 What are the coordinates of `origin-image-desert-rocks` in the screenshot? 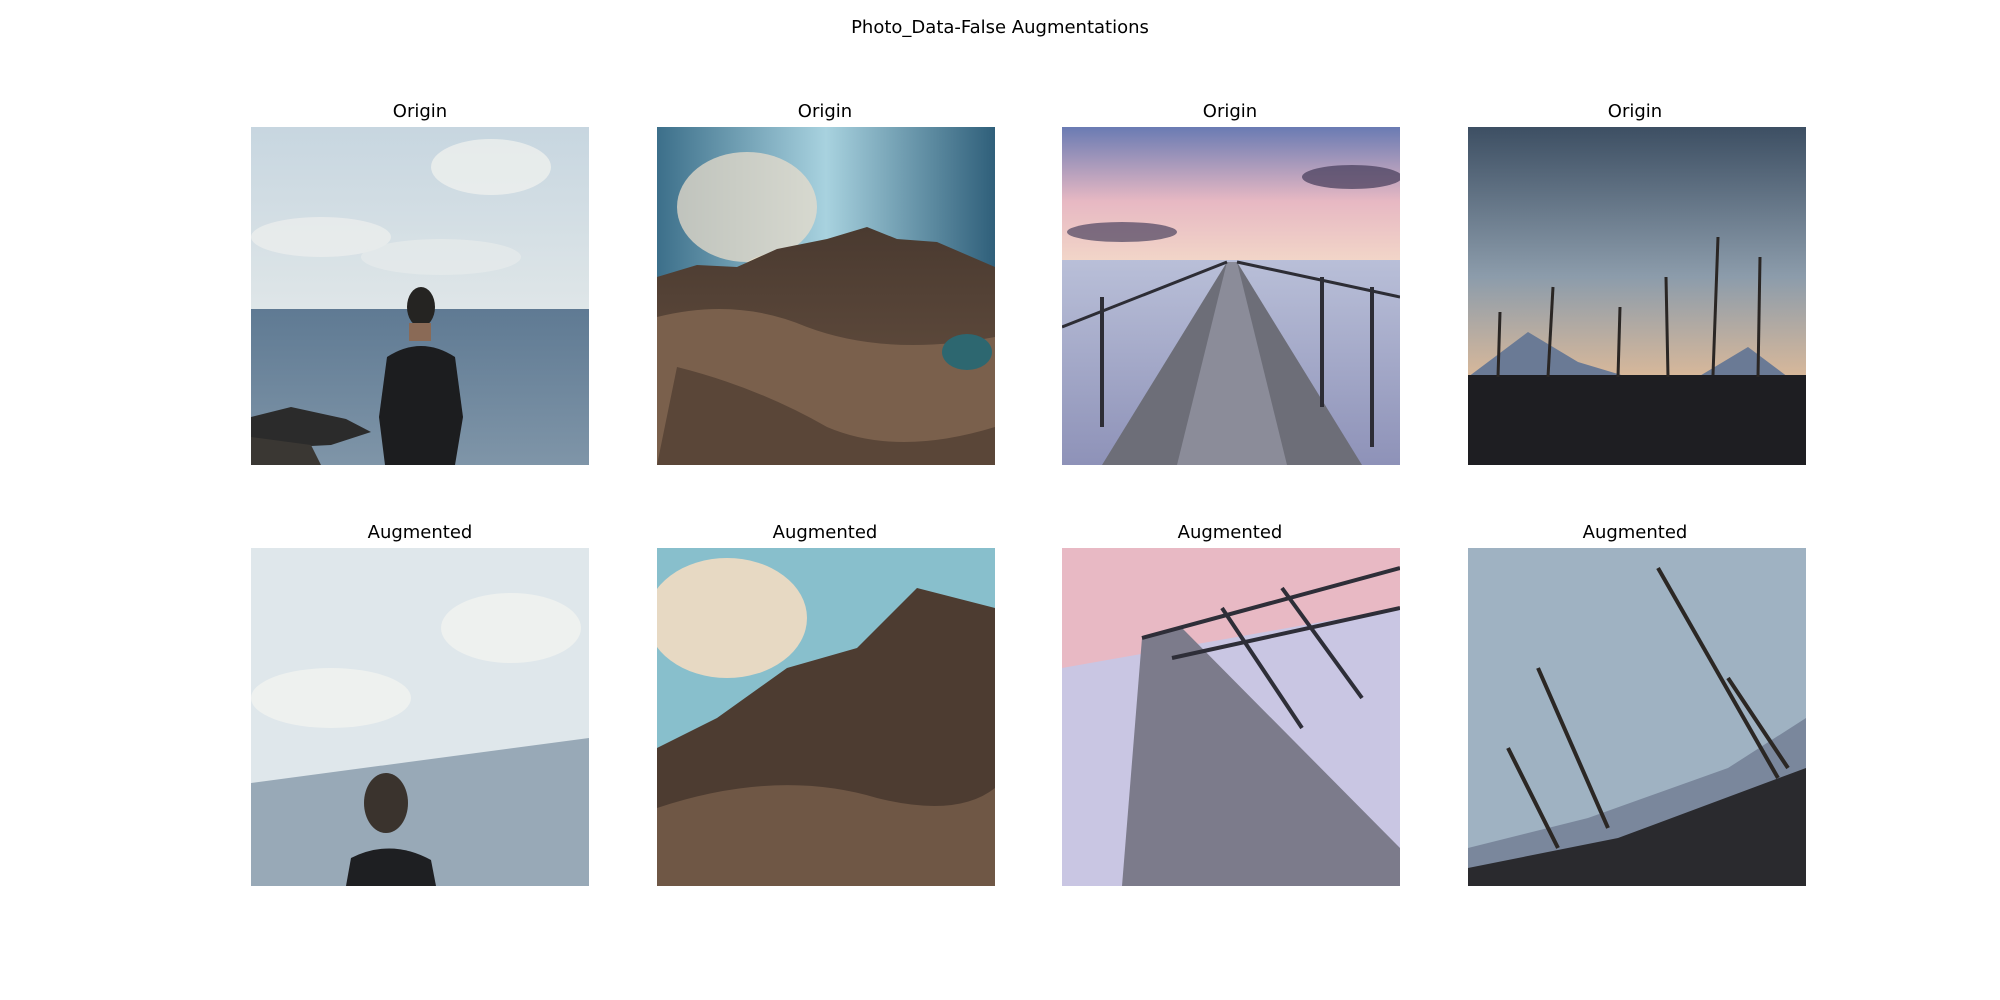 It's located at (826, 296).